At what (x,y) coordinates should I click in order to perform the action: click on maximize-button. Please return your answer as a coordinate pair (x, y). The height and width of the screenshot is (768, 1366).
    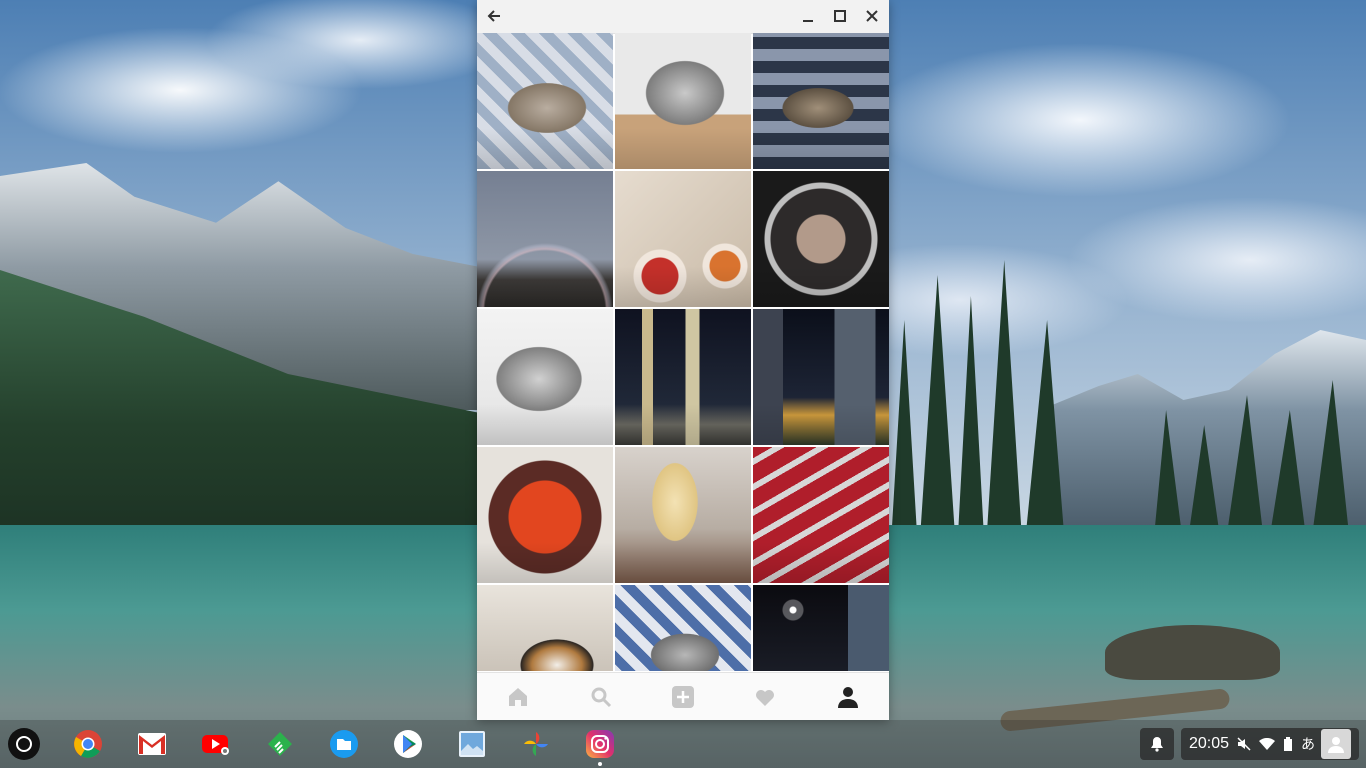
    Looking at the image, I should click on (840, 16).